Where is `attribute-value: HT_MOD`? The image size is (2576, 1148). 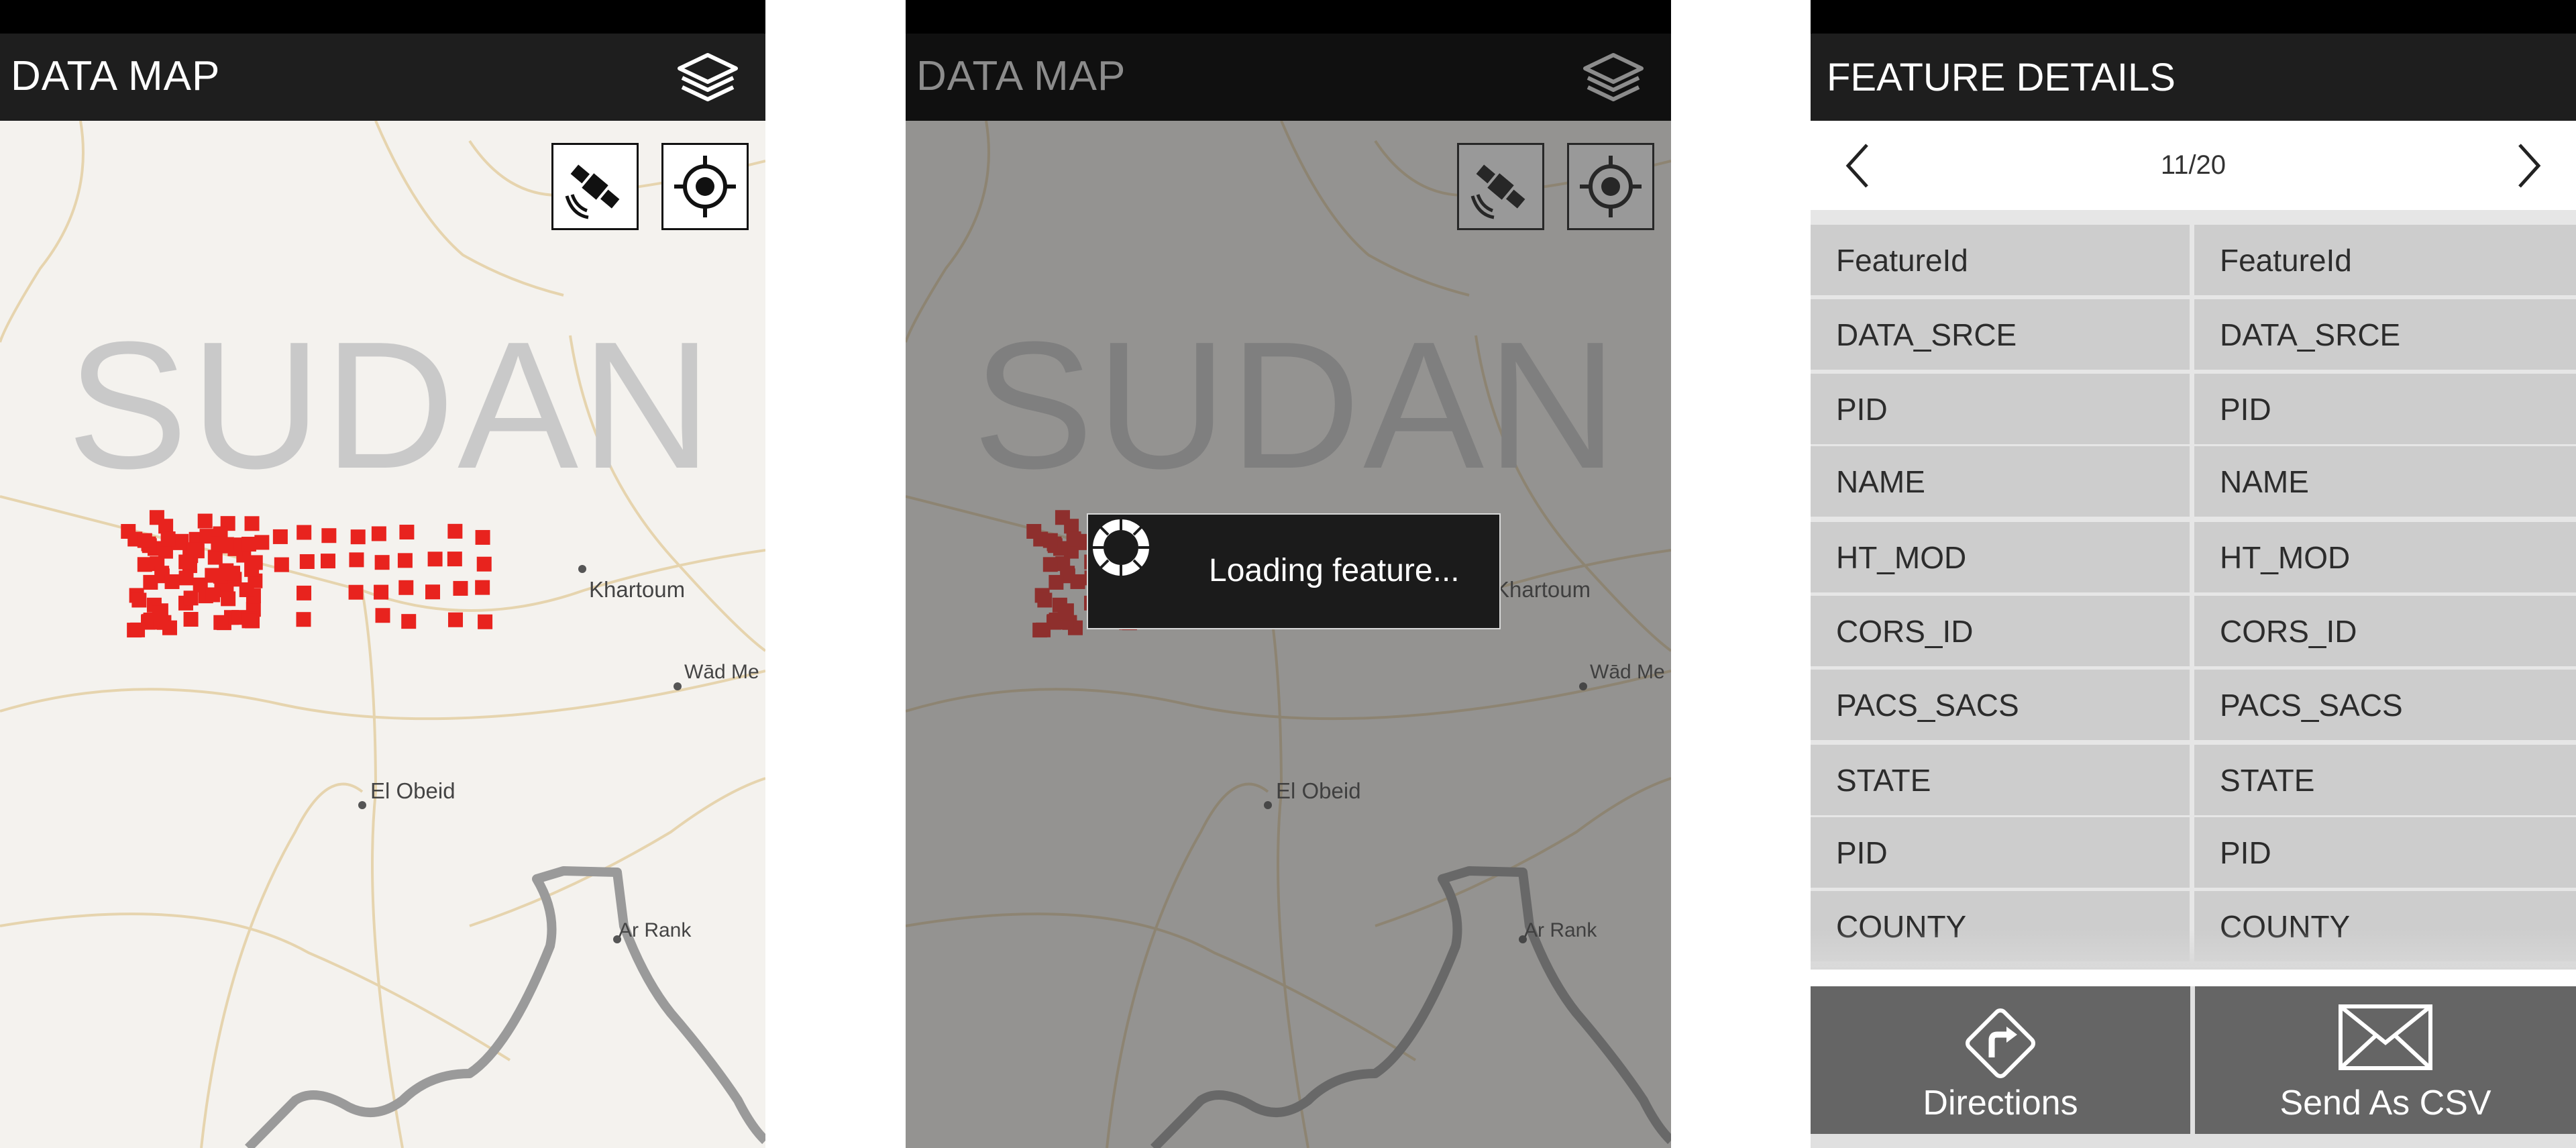
attribute-value: HT_MOD is located at coordinates (2285, 557).